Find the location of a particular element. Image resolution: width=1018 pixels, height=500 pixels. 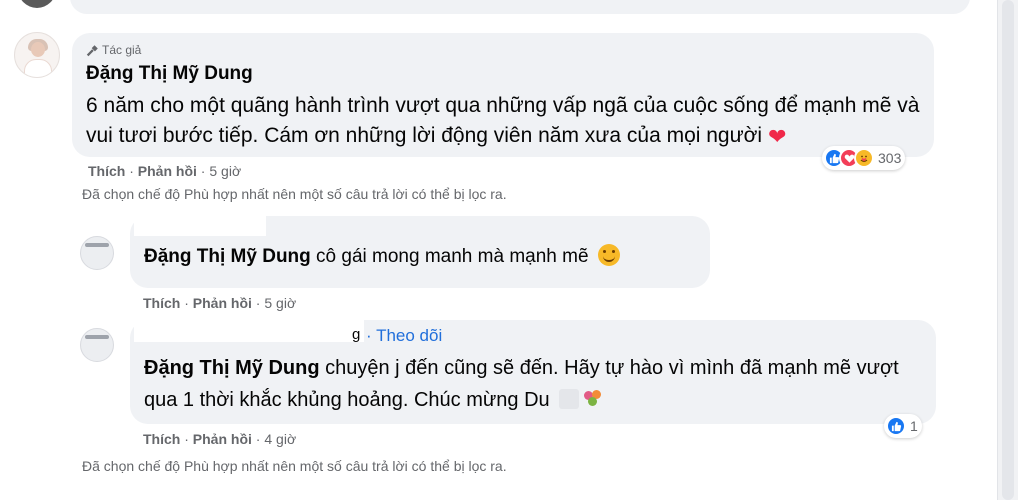

reply-timestamp: 5 giờ is located at coordinates (280, 303).